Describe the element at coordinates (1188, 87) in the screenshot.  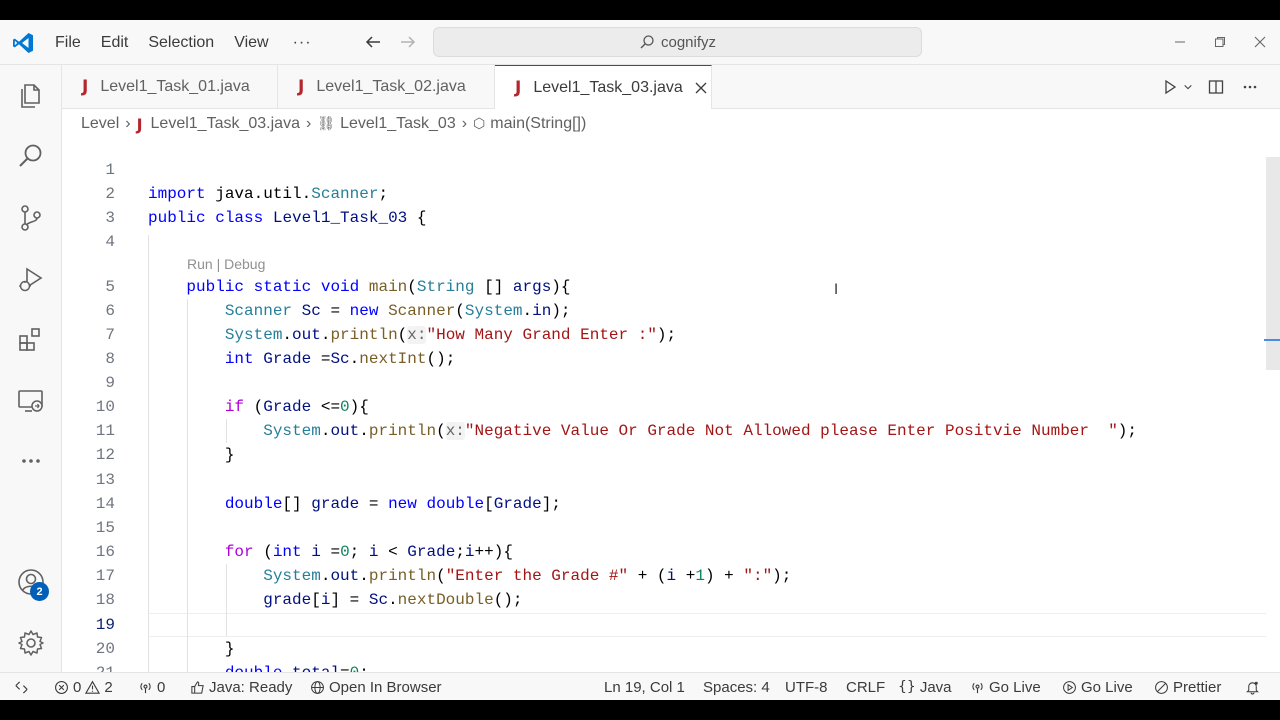
I see `run-dropdown-chevron-icon` at that location.